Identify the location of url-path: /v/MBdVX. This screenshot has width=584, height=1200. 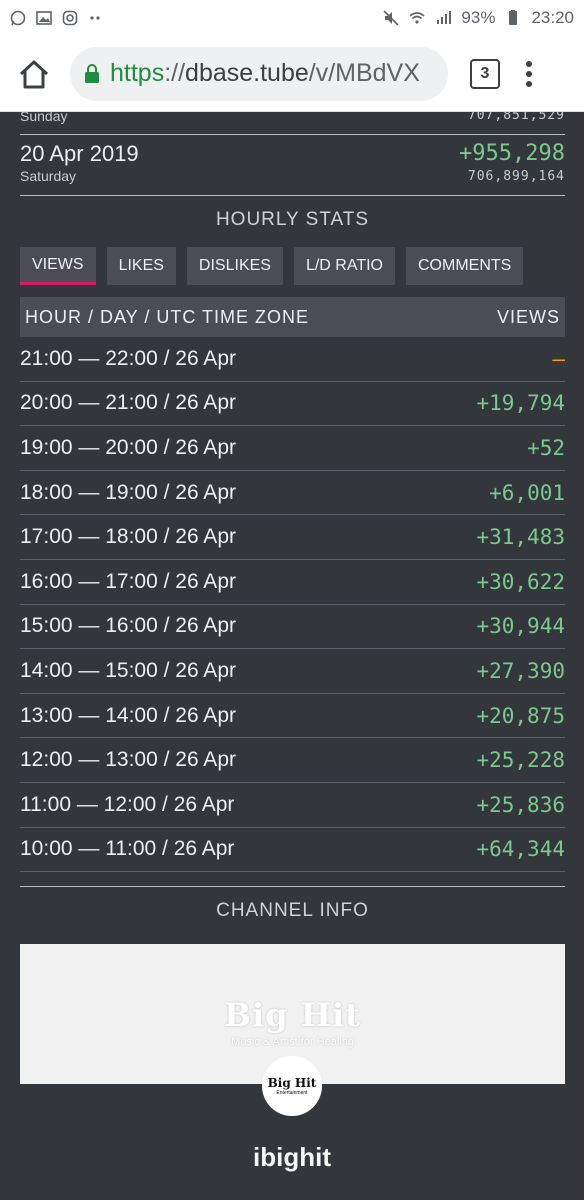
(364, 73).